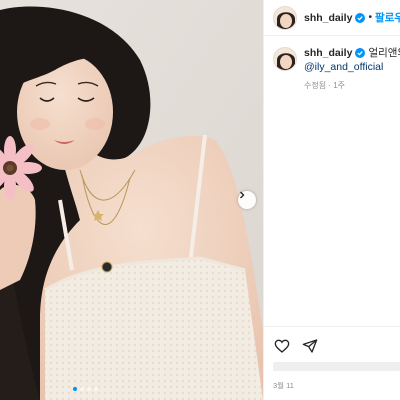 The image size is (400, 400). Describe the element at coordinates (328, 18) in the screenshot. I see `header-username: shh_daily` at that location.